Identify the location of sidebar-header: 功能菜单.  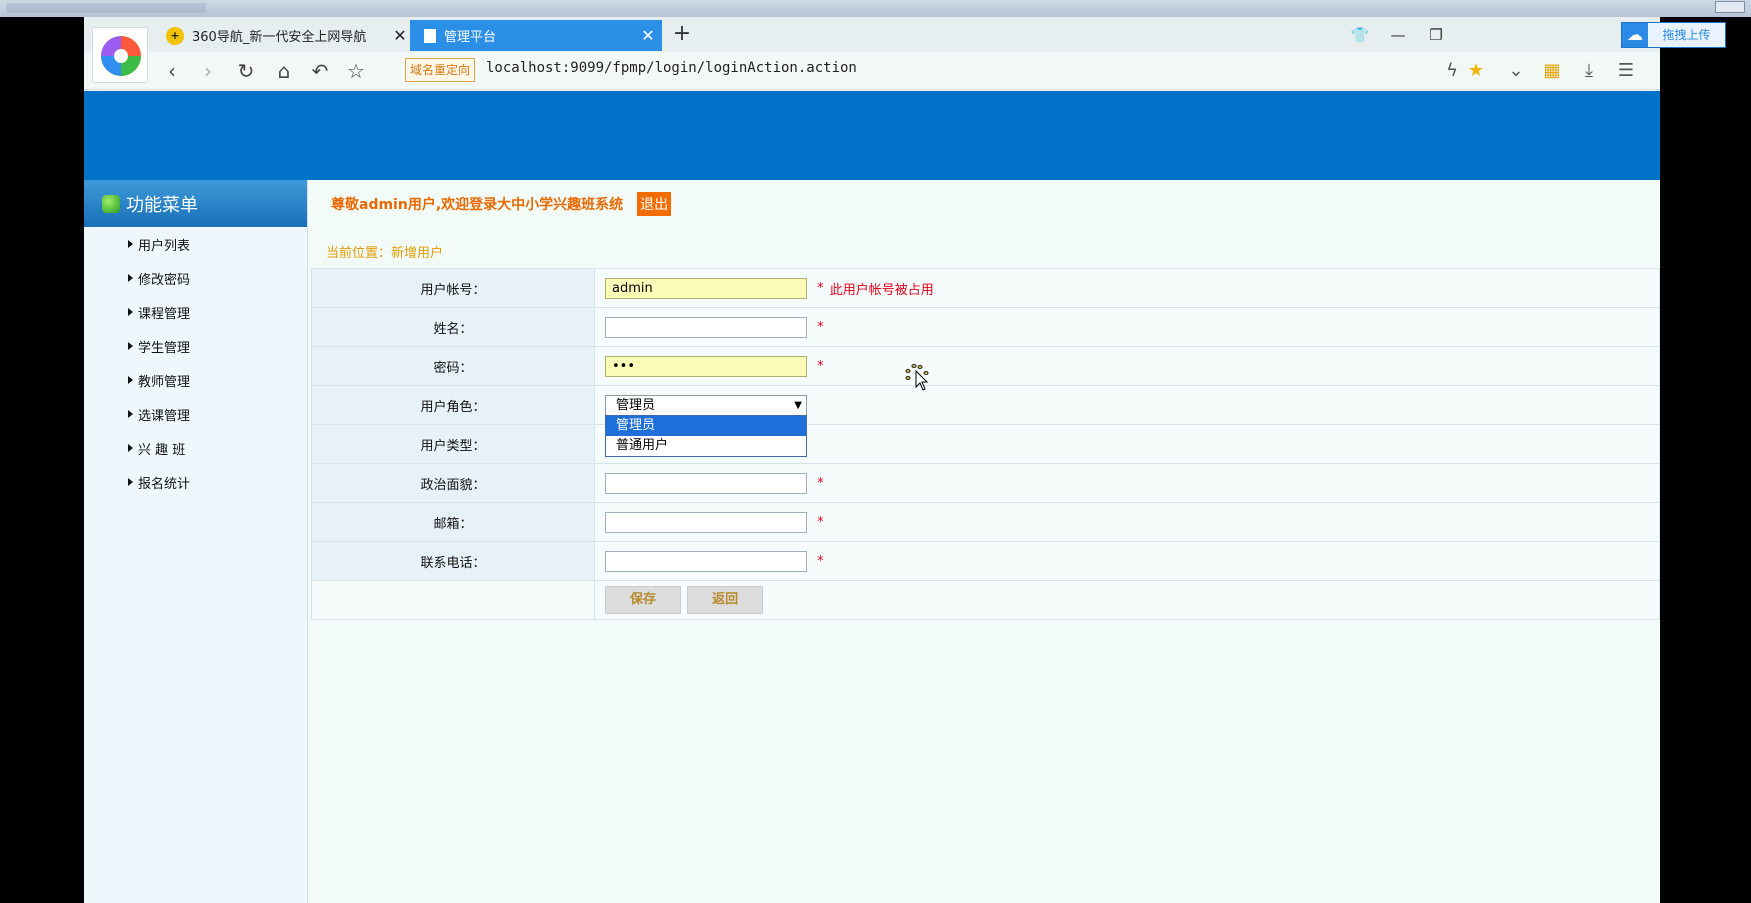
(195, 203).